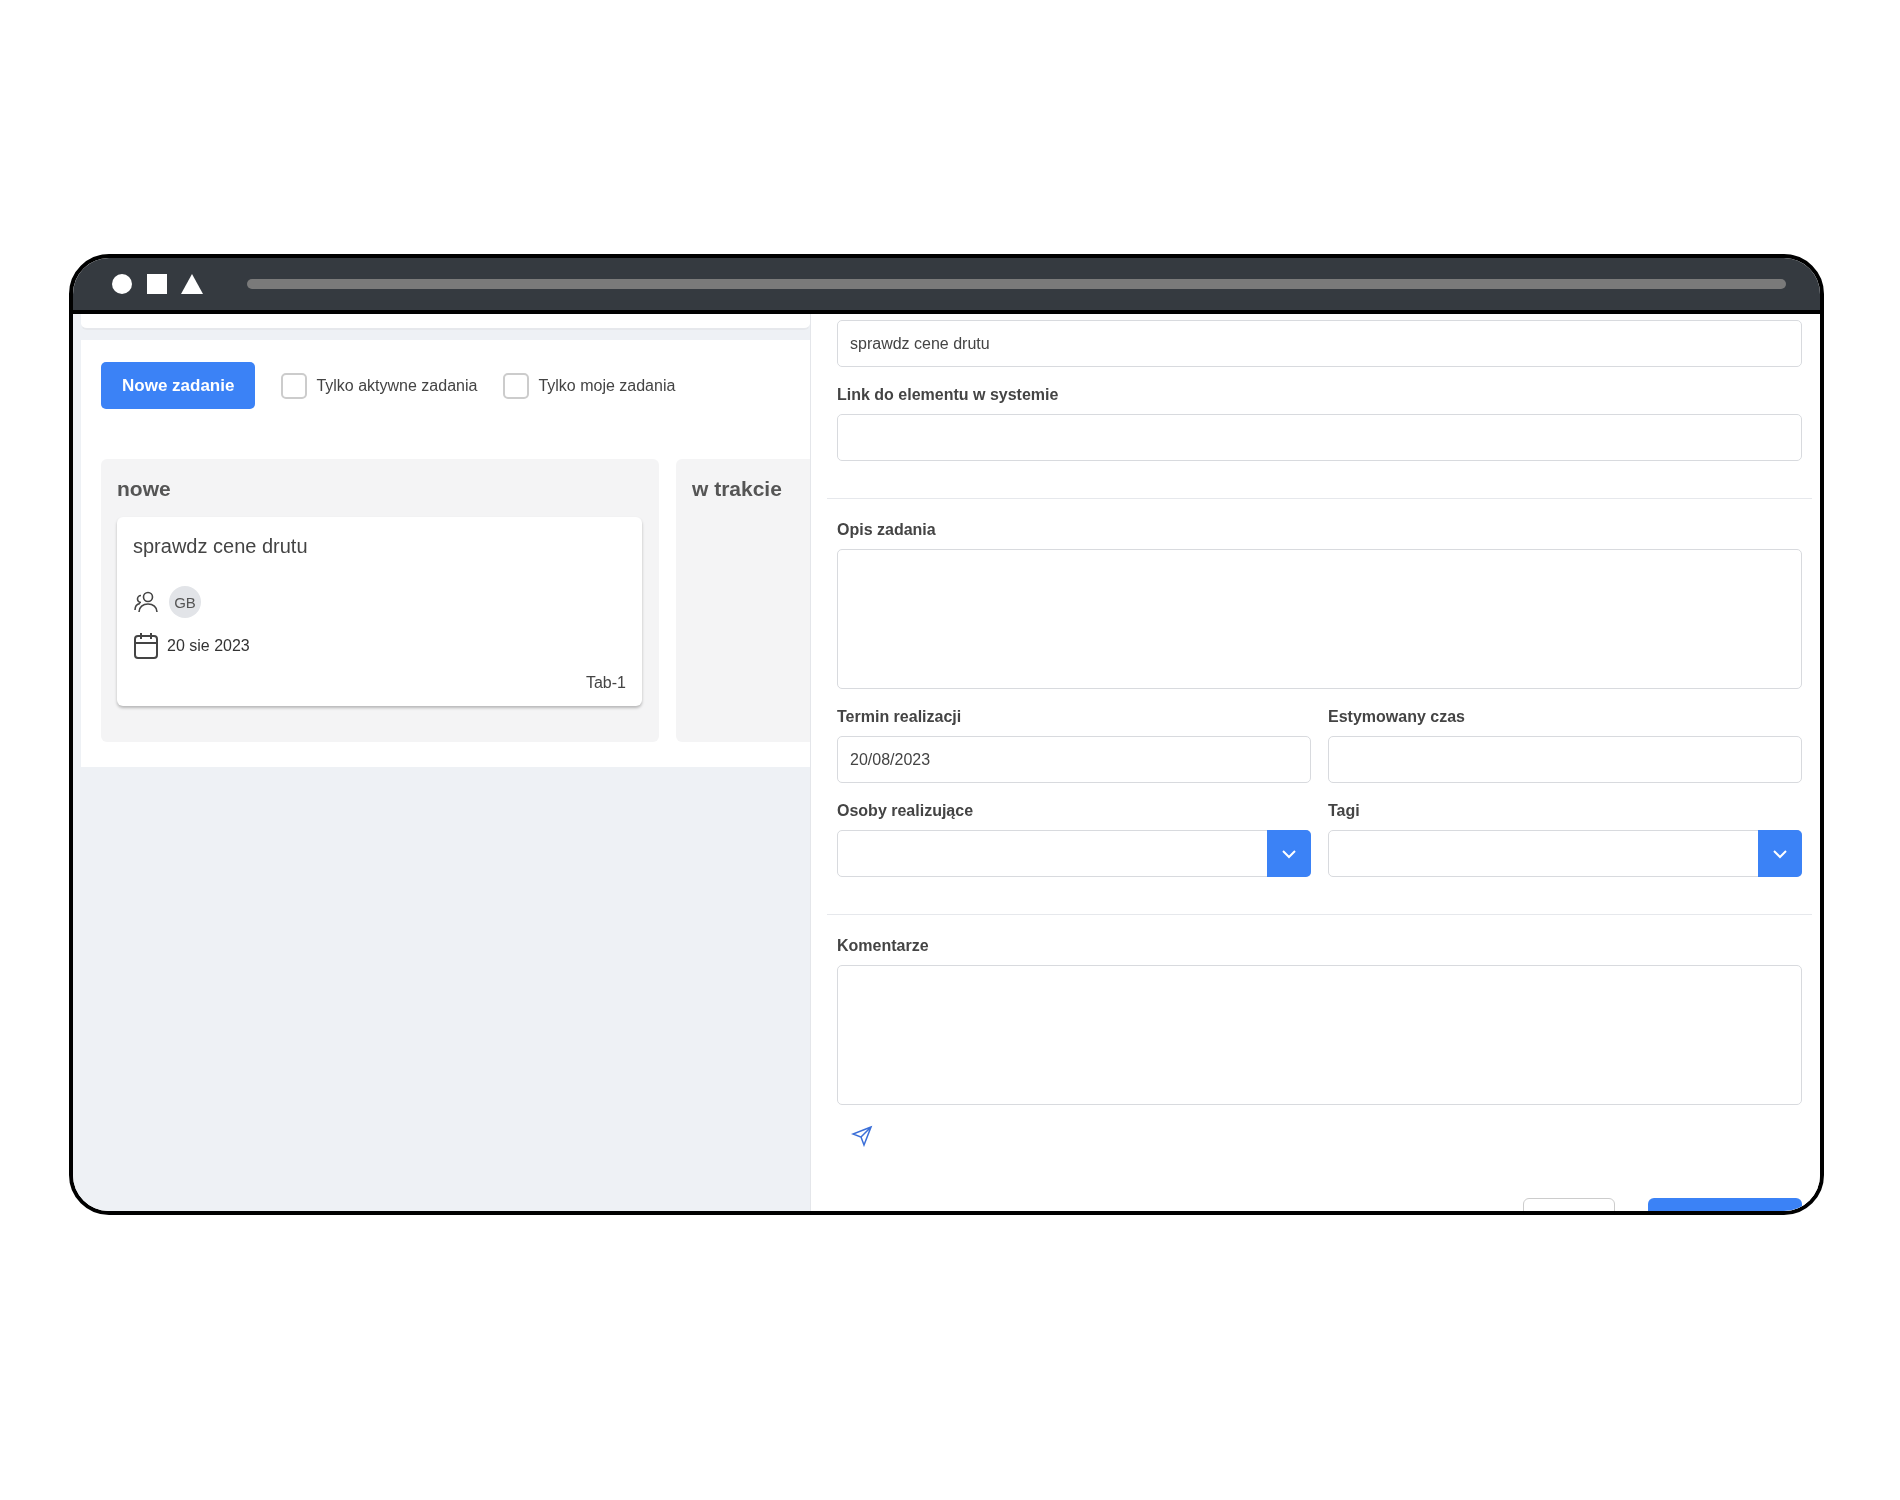  Describe the element at coordinates (208, 646) in the screenshot. I see `due-date: 20 sie 2023` at that location.